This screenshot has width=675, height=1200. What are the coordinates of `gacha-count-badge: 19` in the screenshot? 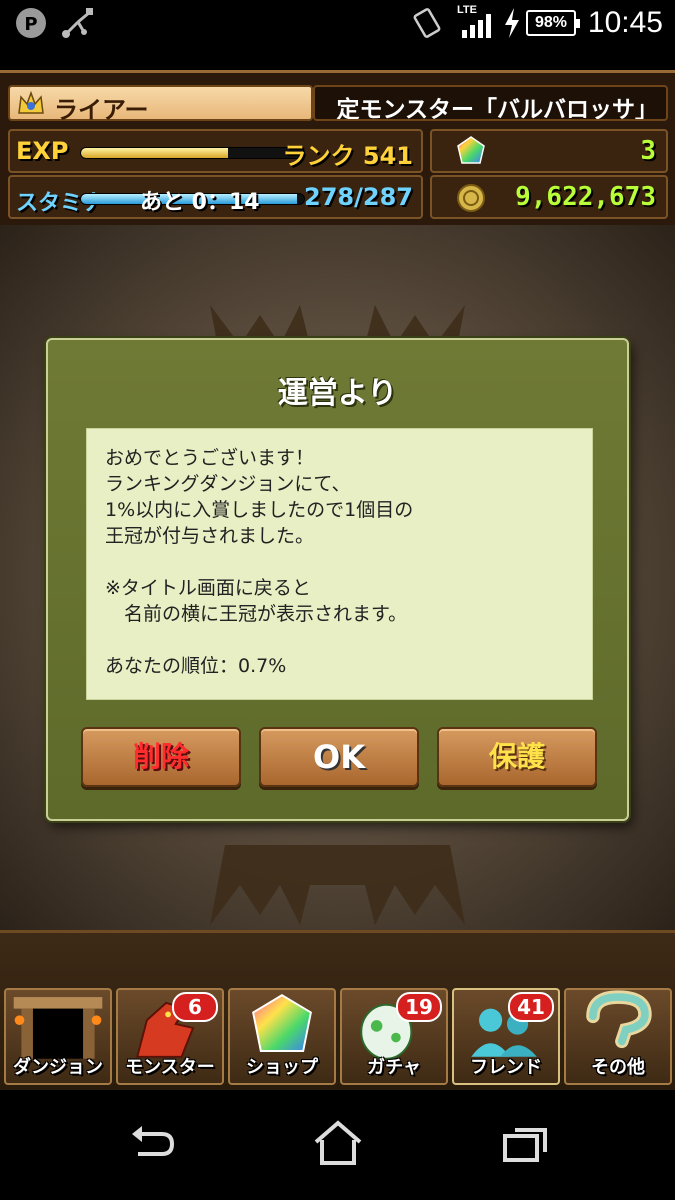 It's located at (419, 1007).